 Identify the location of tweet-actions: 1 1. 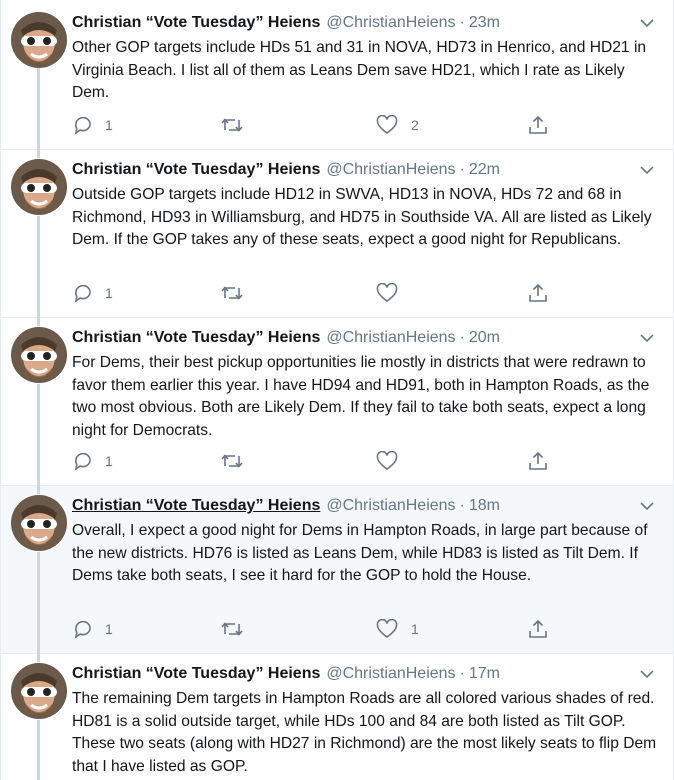
(322, 629).